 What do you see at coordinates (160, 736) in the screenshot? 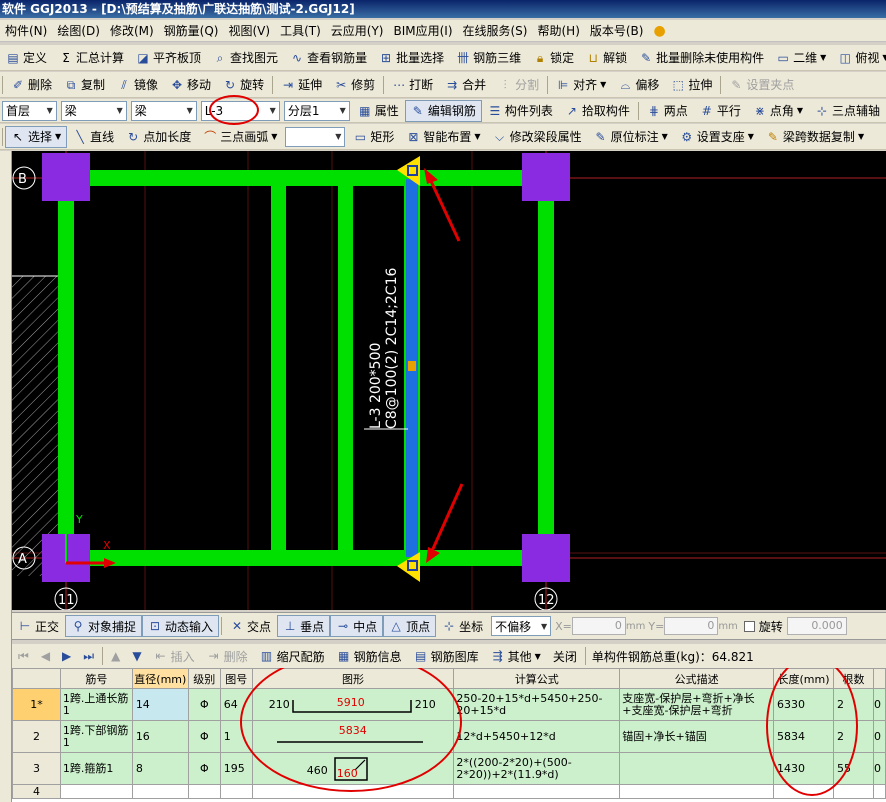
I see `cell-diameter: 16` at bounding box center [160, 736].